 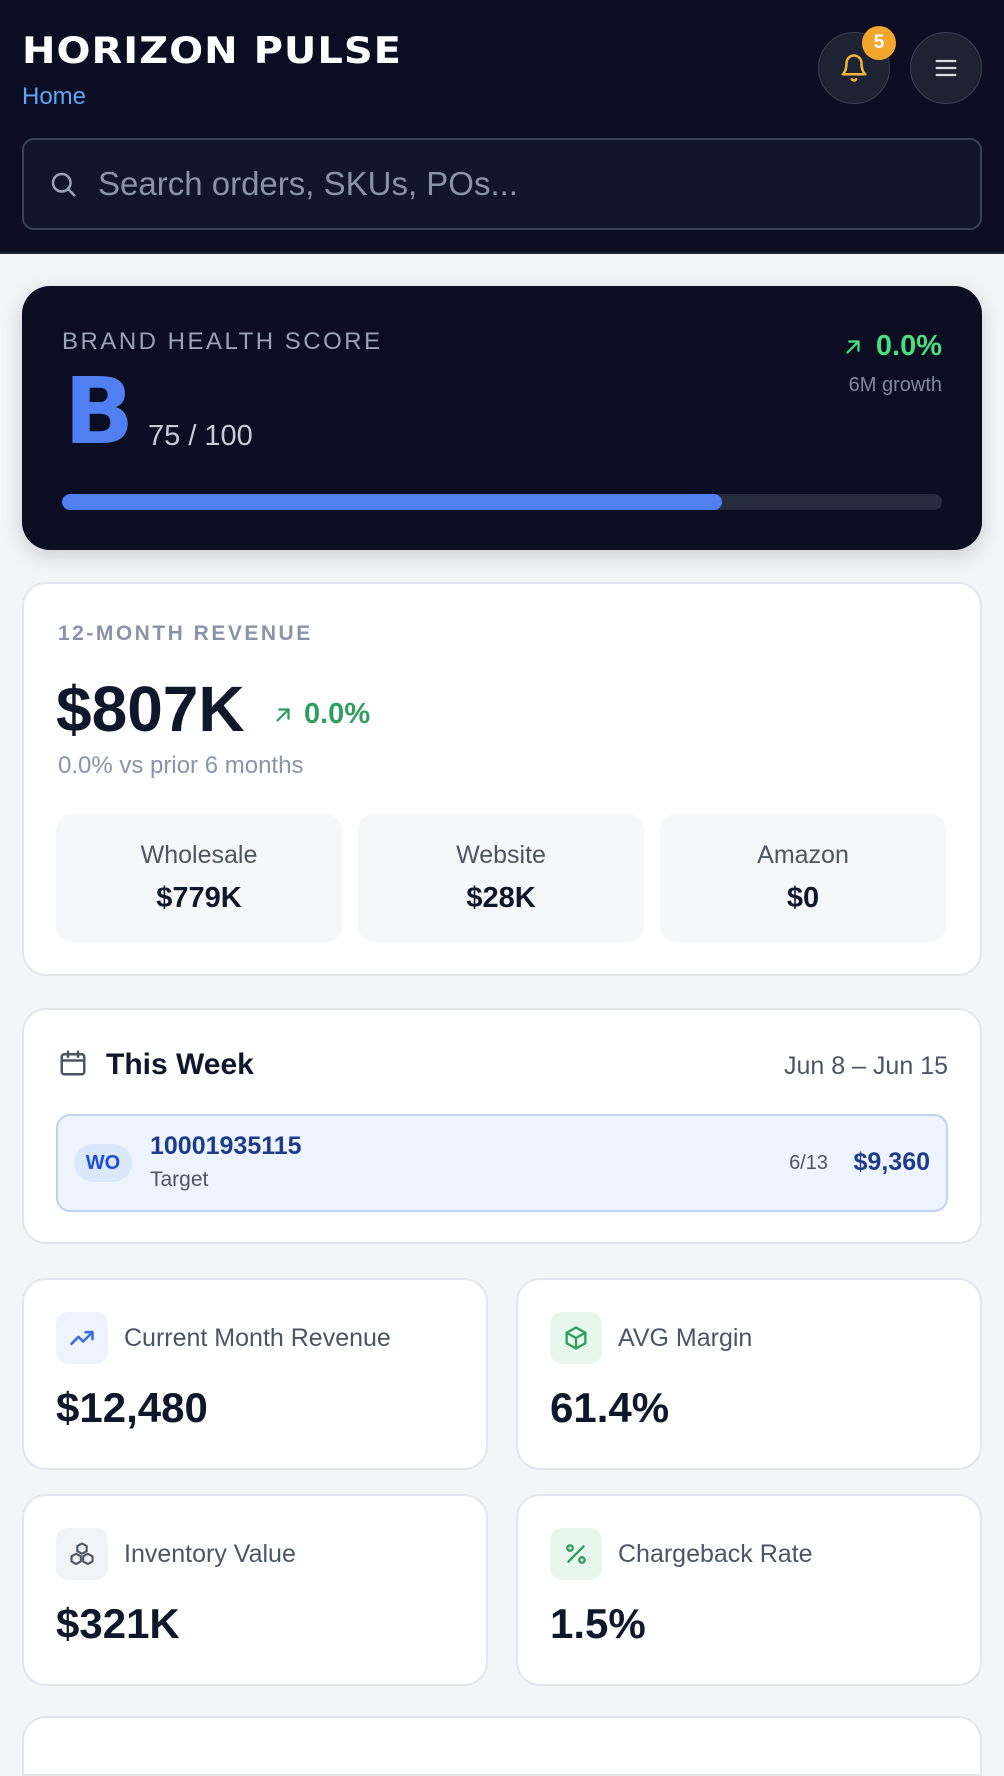 What do you see at coordinates (501, 898) in the screenshot?
I see `channel-value: $28K` at bounding box center [501, 898].